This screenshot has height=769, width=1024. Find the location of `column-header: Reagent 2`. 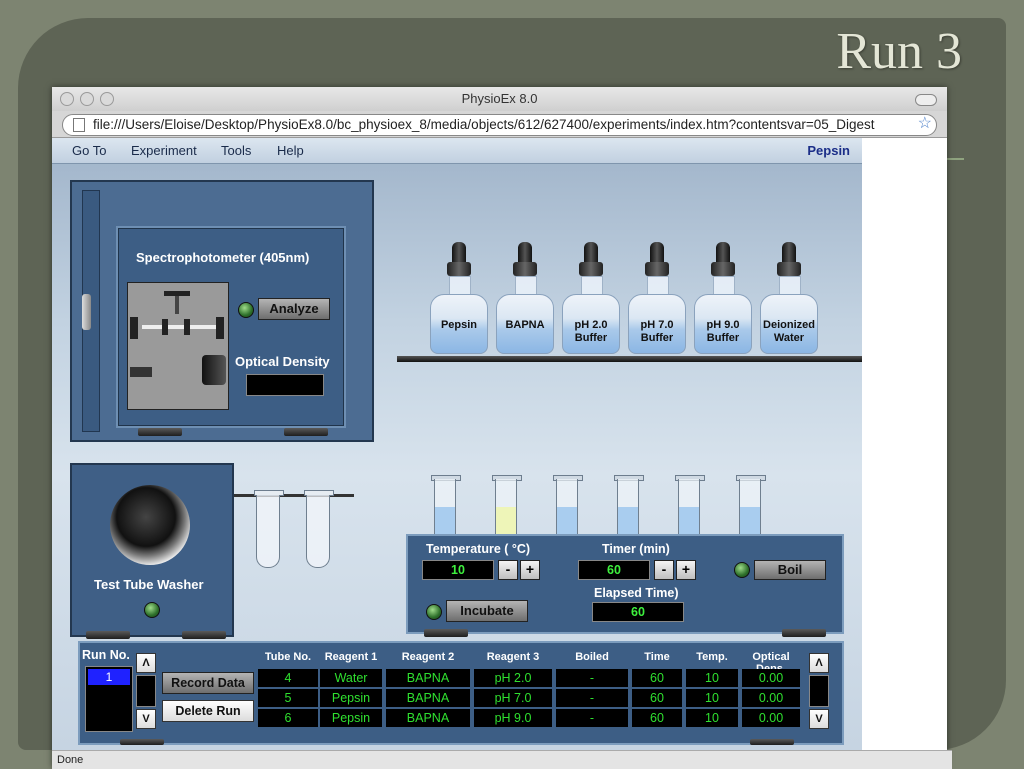

column-header: Reagent 2 is located at coordinates (428, 657).